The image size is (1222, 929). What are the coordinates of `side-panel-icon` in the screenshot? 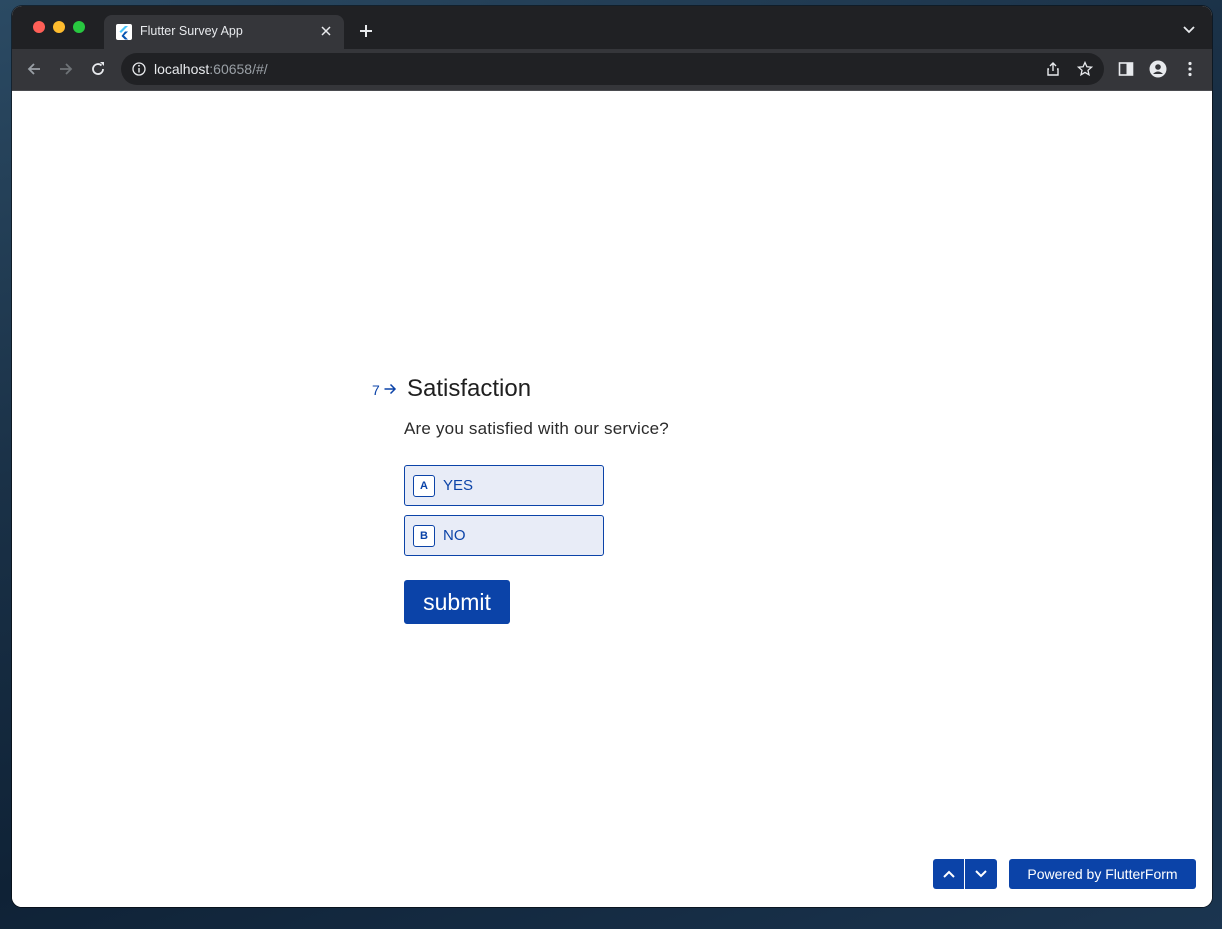 It's located at (1126, 69).